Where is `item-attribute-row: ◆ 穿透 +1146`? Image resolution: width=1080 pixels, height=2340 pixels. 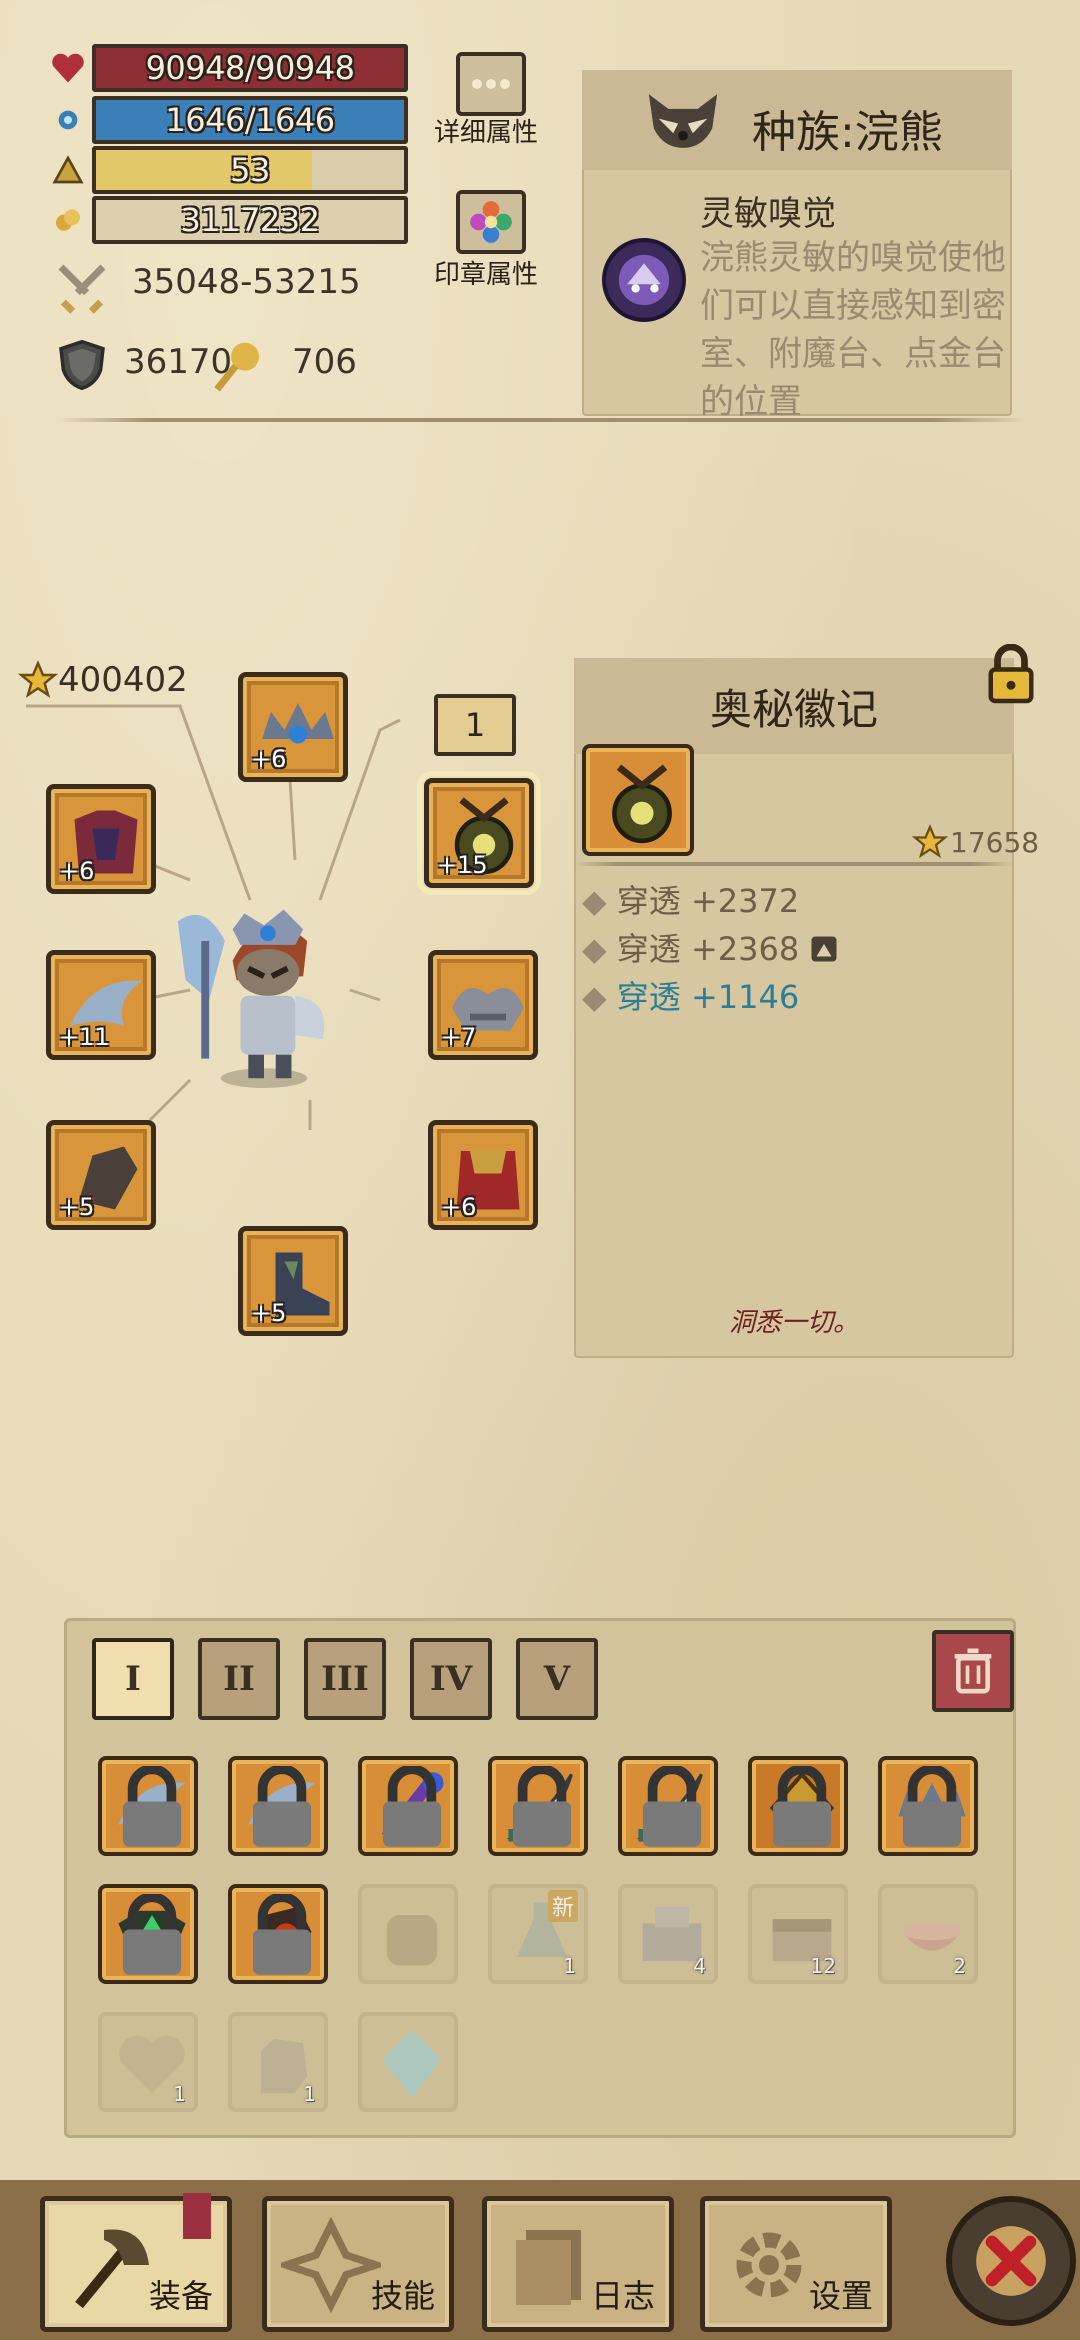
item-attribute-row: ◆ 穿透 +1146 is located at coordinates (691, 997).